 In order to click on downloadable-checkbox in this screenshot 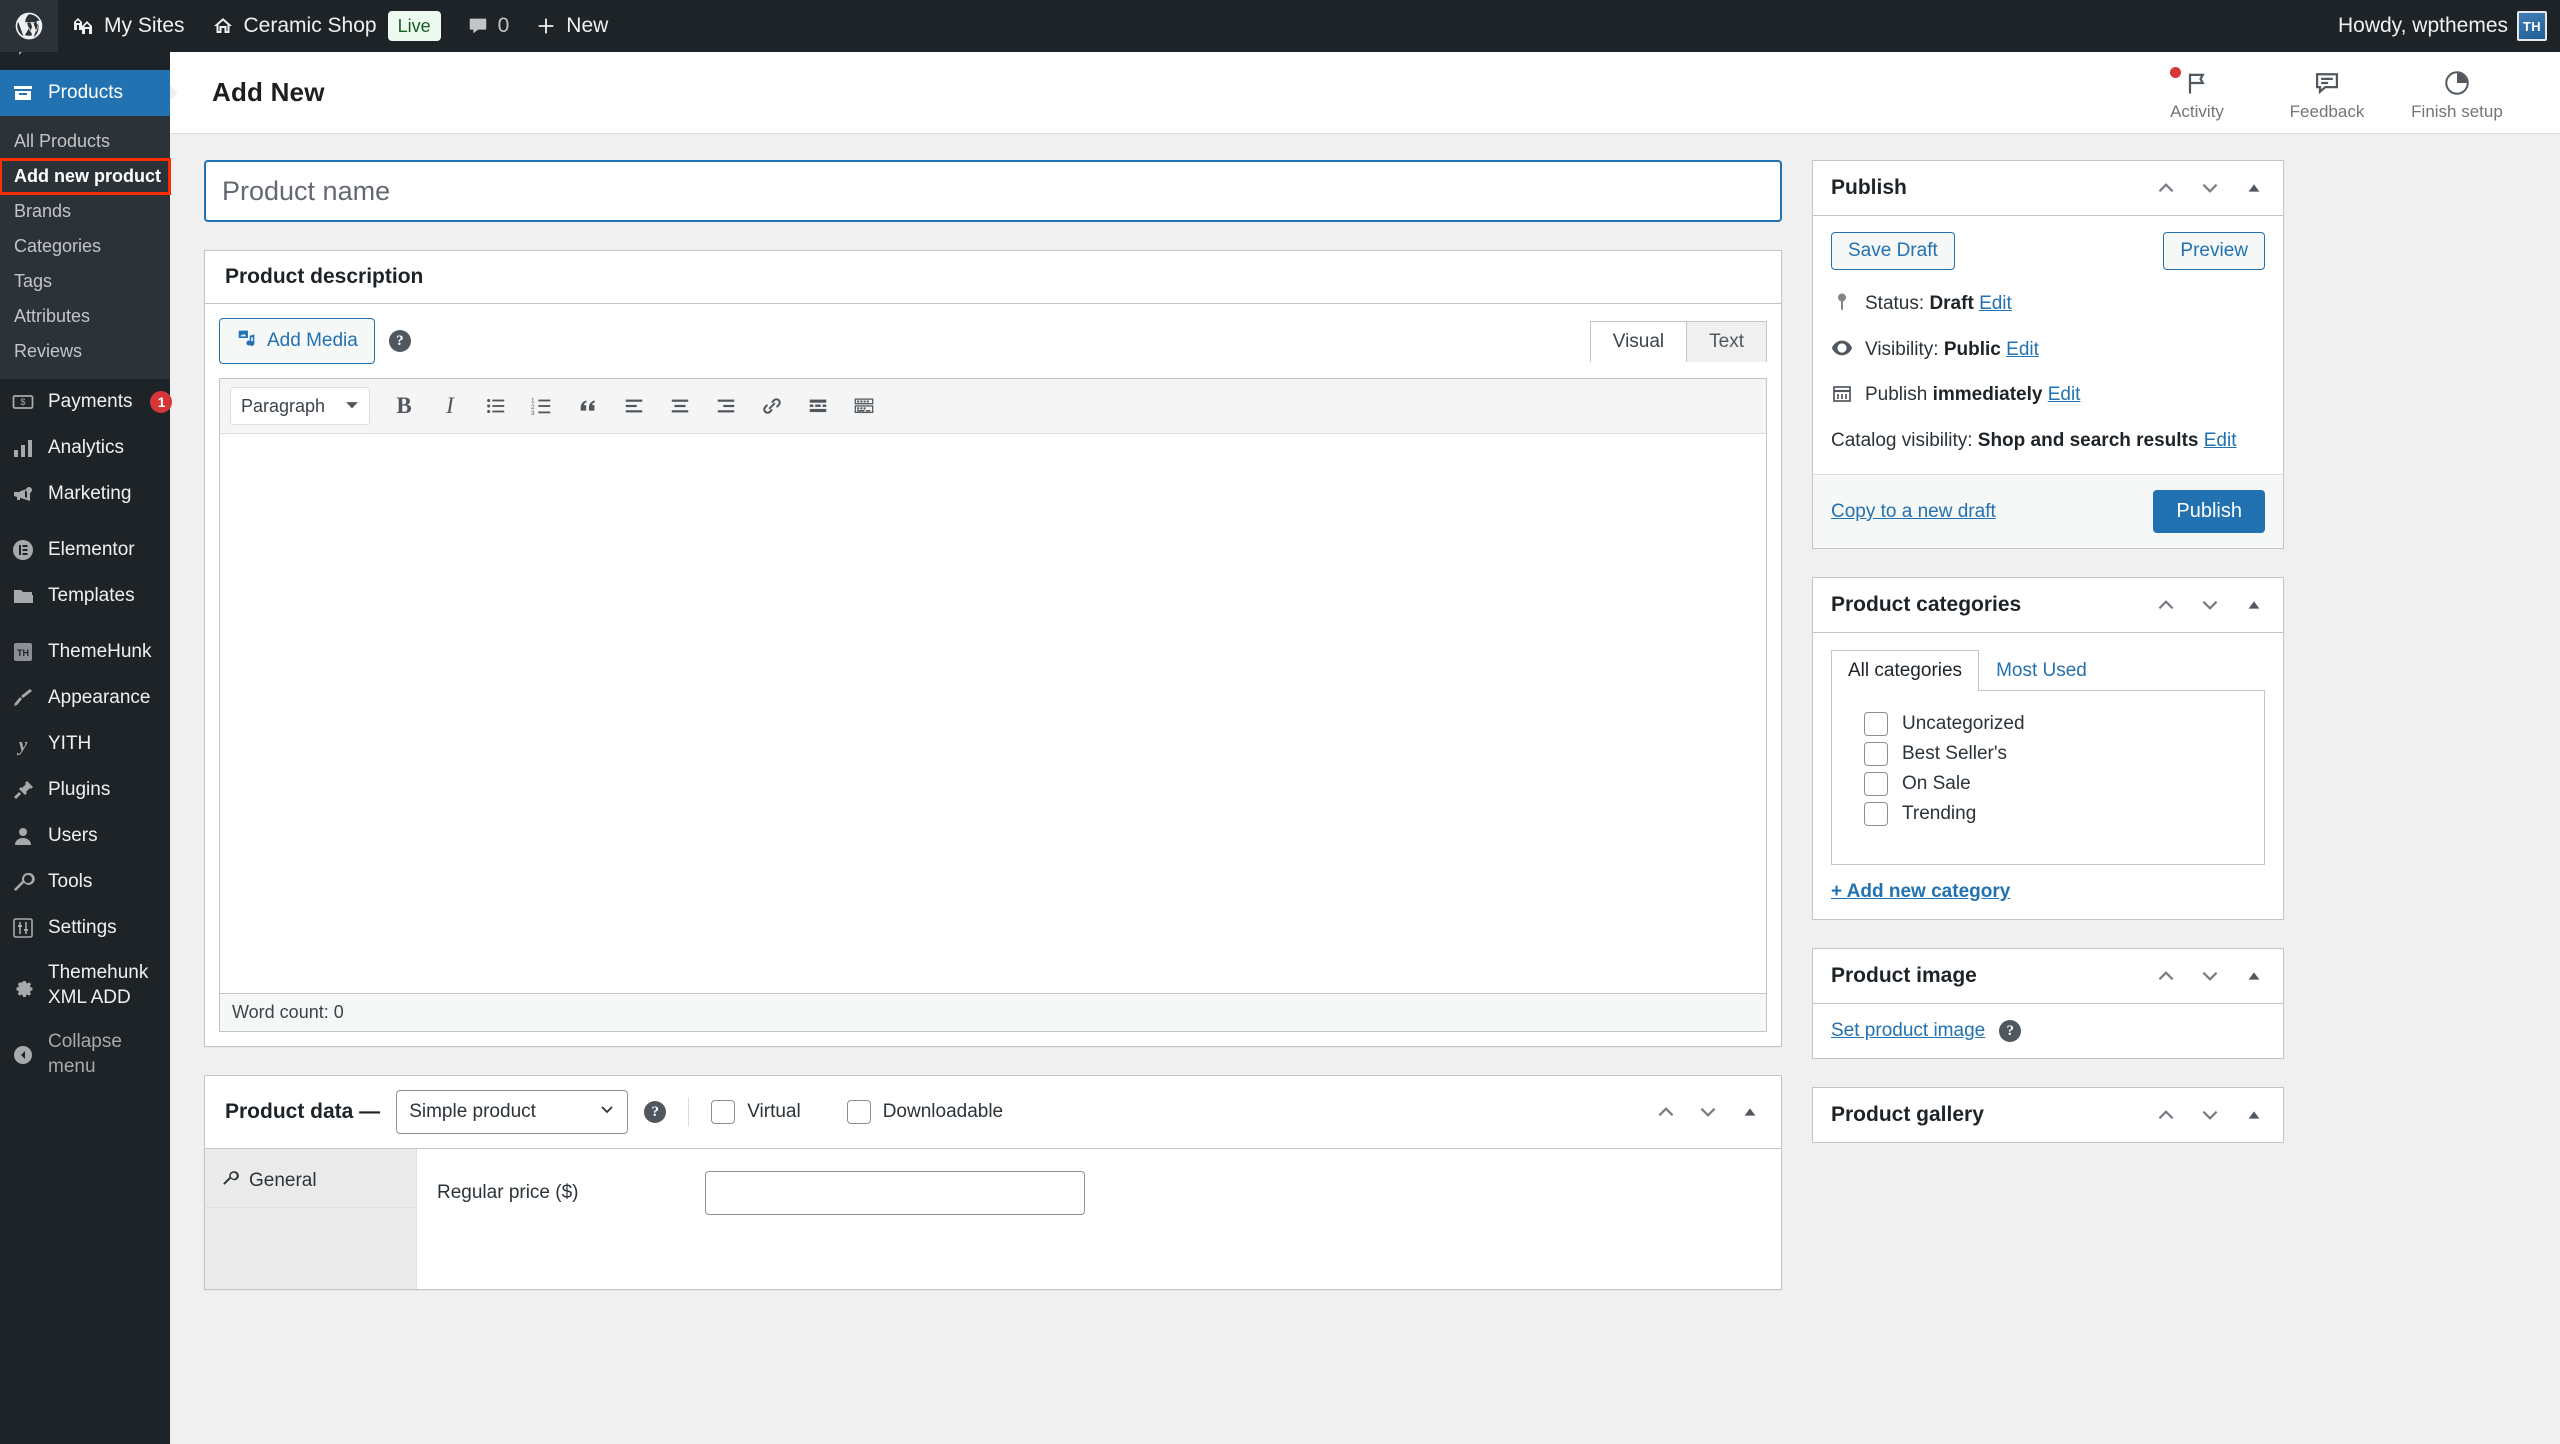, I will do `click(858, 1112)`.